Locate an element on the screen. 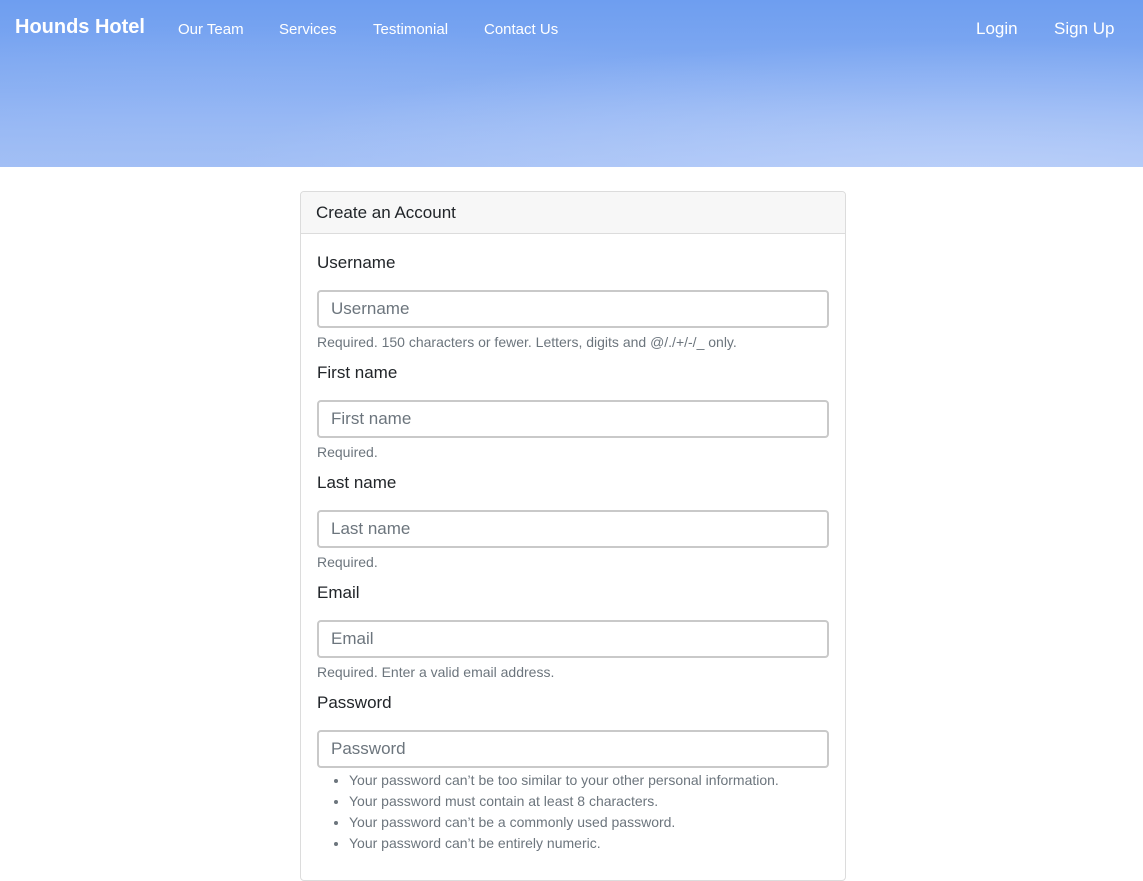  password-help-item: Your password can’t be entirely numeric. is located at coordinates (589, 843).